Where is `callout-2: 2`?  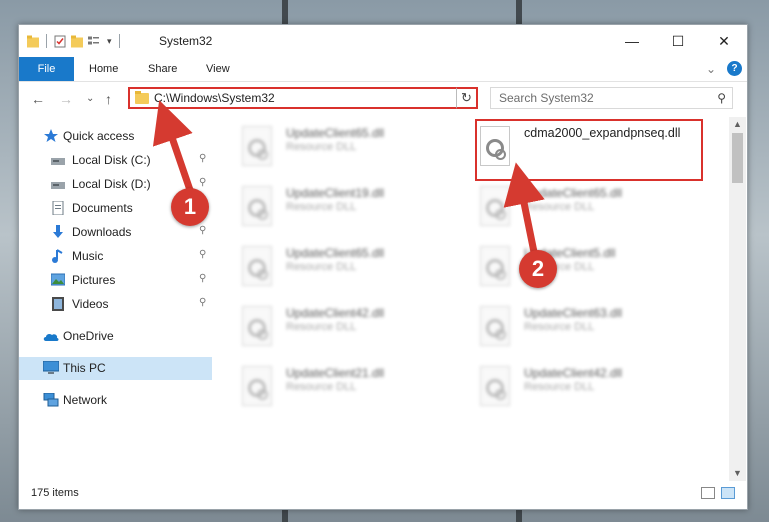 callout-2: 2 is located at coordinates (538, 269).